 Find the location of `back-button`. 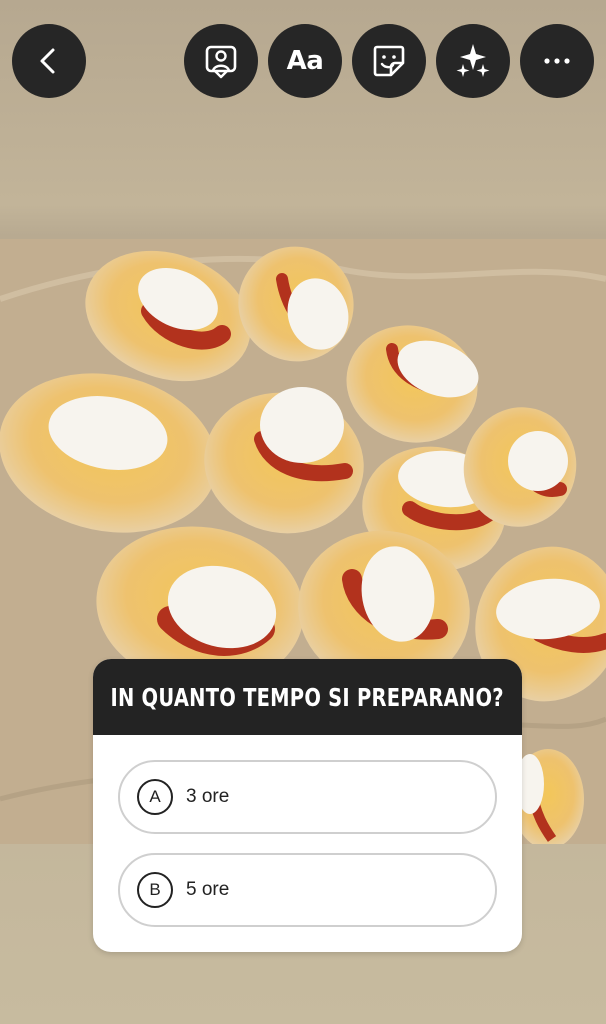

back-button is located at coordinates (49, 61).